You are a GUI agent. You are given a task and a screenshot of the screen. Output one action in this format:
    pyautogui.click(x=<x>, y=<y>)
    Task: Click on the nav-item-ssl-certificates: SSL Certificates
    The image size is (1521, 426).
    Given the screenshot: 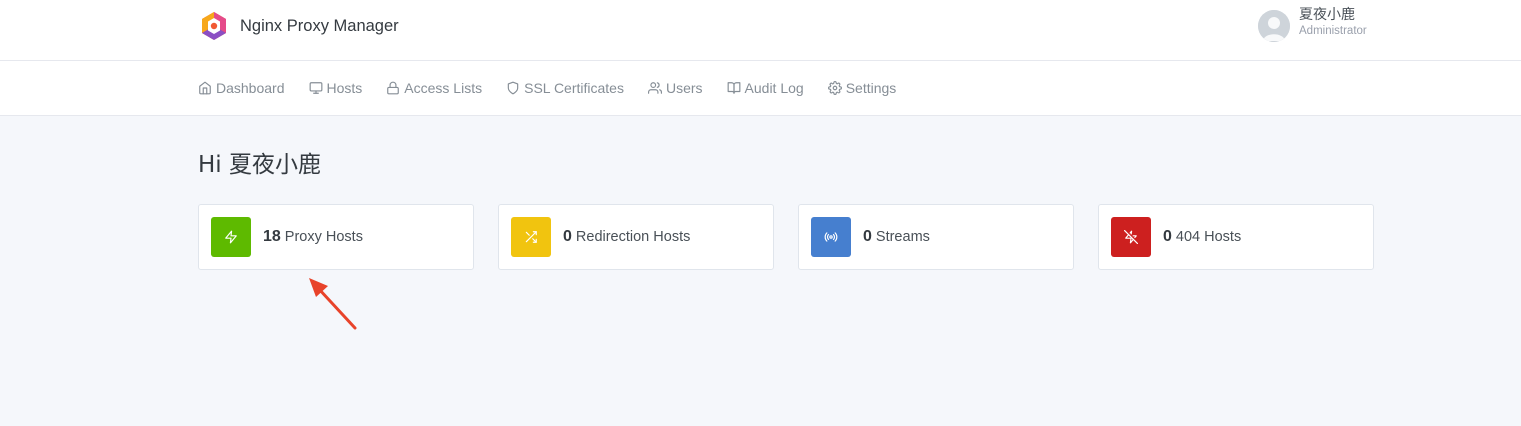 What is the action you would take?
    pyautogui.click(x=565, y=88)
    